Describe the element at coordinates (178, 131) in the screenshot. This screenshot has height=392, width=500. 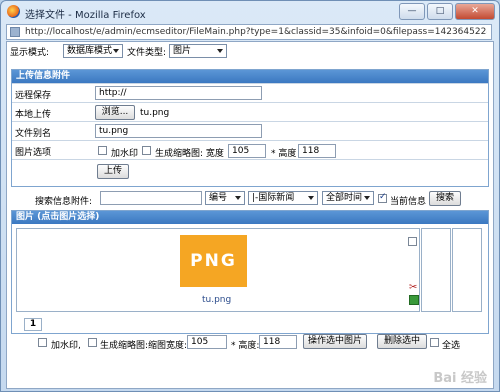
I see `alias-input: tu.png` at that location.